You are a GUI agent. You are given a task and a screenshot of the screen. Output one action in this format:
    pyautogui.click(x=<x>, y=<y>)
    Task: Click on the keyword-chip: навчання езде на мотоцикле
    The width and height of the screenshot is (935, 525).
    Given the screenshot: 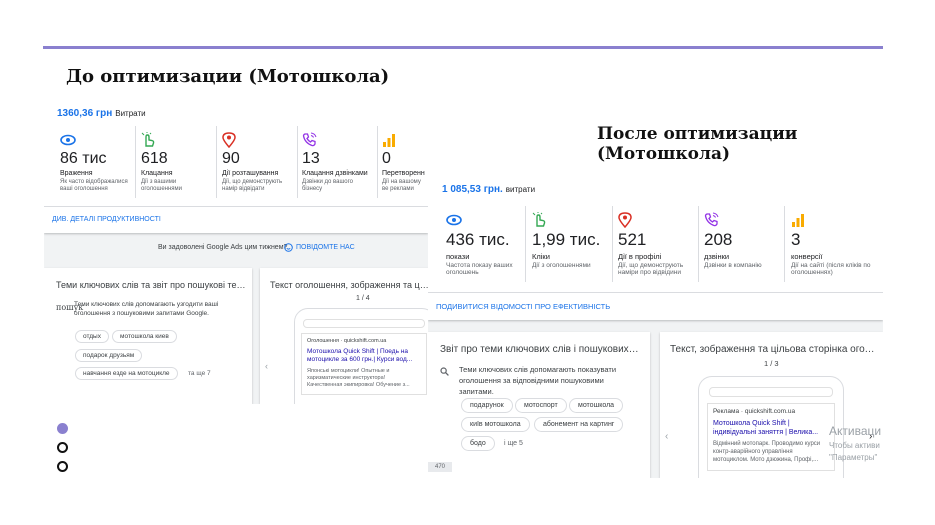 What is the action you would take?
    pyautogui.click(x=126, y=373)
    